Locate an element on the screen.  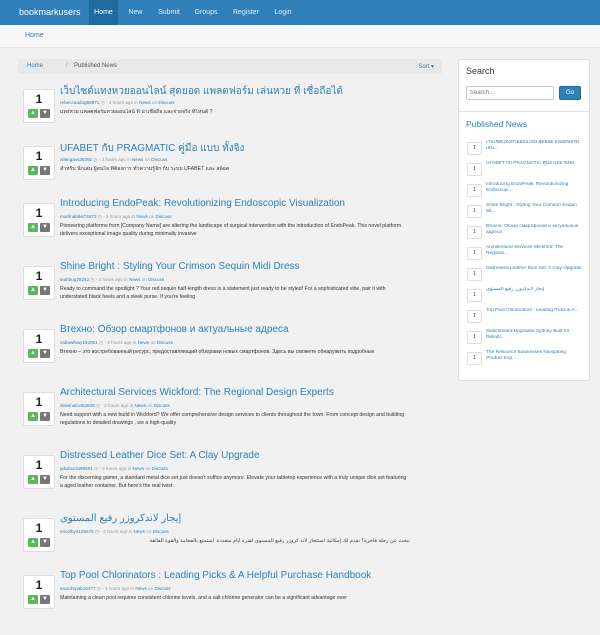
nav-submit: Submit is located at coordinates (169, 12).